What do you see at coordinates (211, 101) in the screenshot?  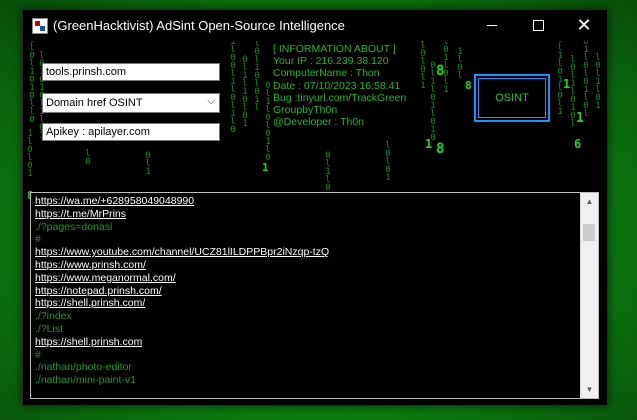 I see `chevron-down-icon: ⌵` at bounding box center [211, 101].